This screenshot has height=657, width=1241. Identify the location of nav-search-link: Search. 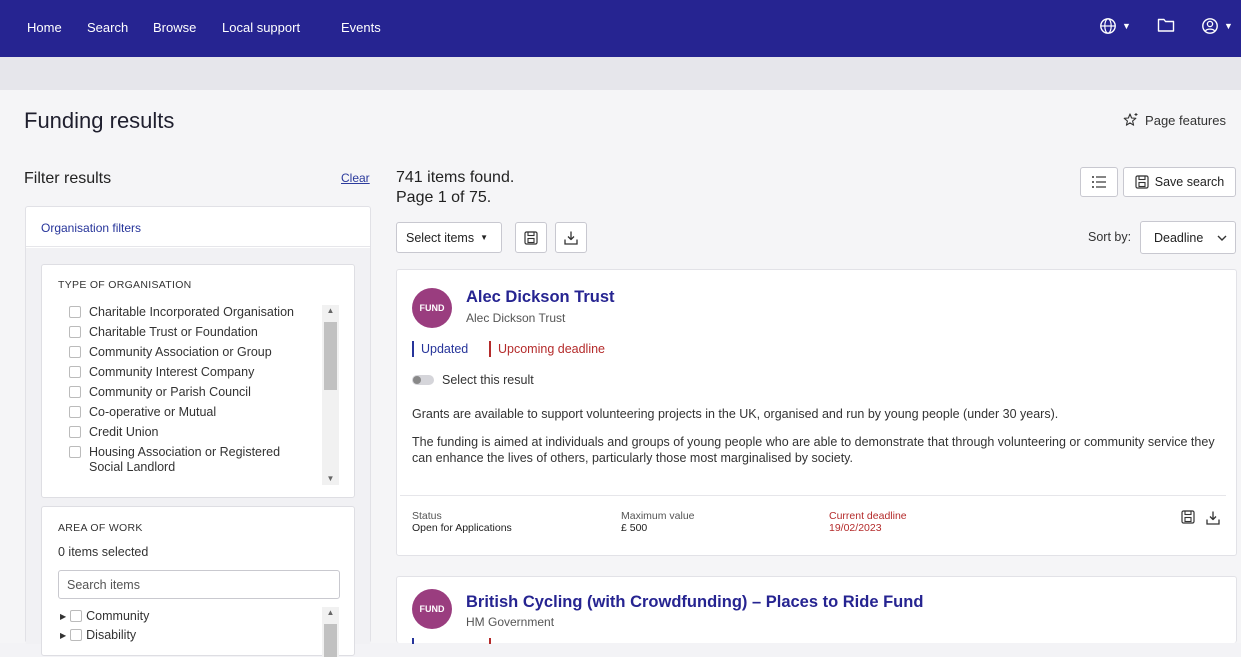
(107, 27).